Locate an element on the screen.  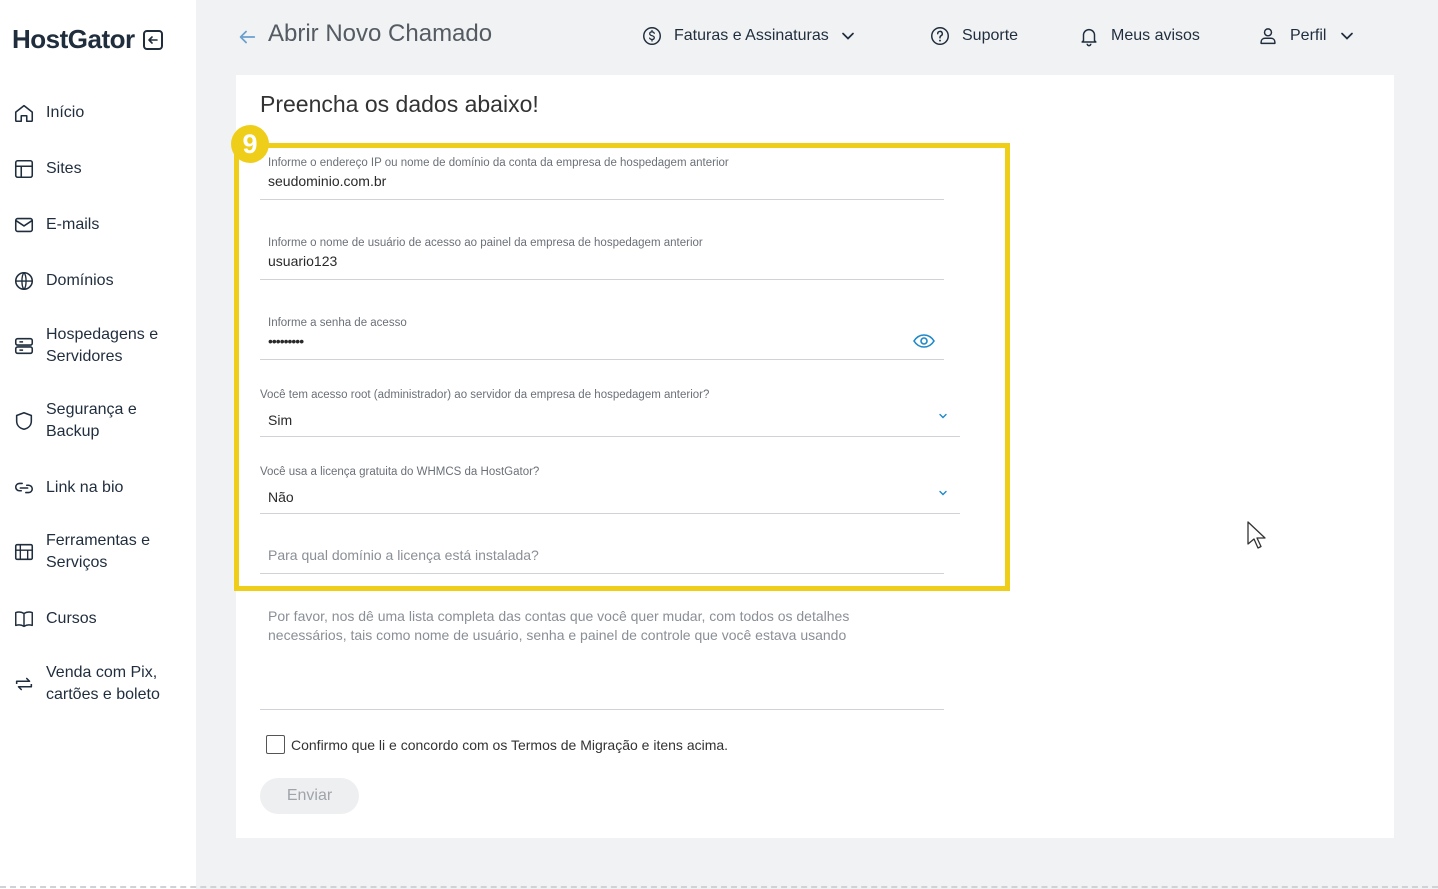
billing-label: Faturas e Assinaturas is located at coordinates (751, 35).